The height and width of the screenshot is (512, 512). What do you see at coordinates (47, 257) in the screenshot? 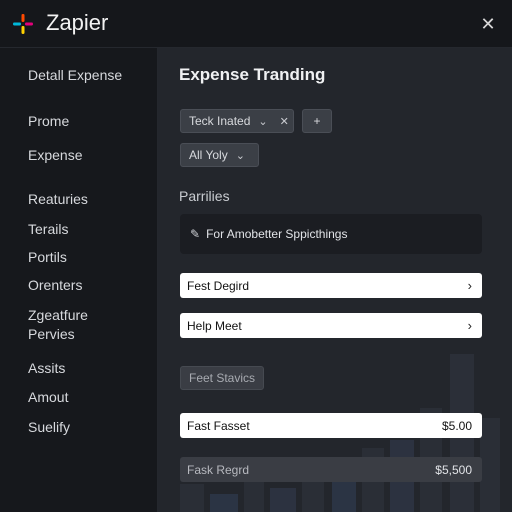
I see `sidebar-item-portils: Portils` at bounding box center [47, 257].